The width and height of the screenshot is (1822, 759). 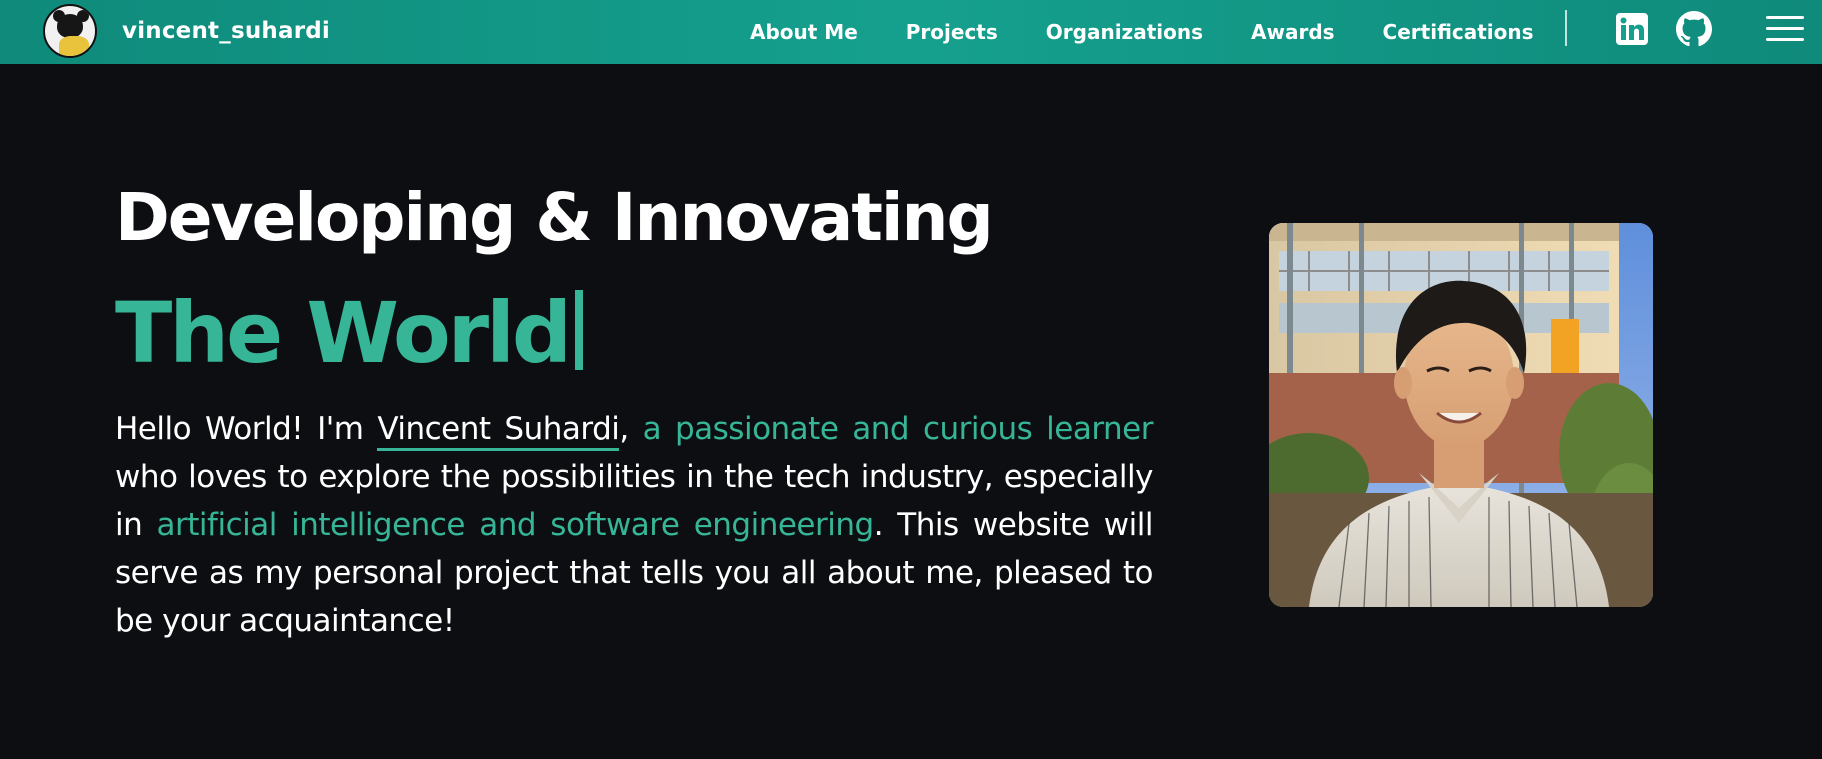 What do you see at coordinates (498, 431) in the screenshot?
I see `name-link: Vincent Suhardi` at bounding box center [498, 431].